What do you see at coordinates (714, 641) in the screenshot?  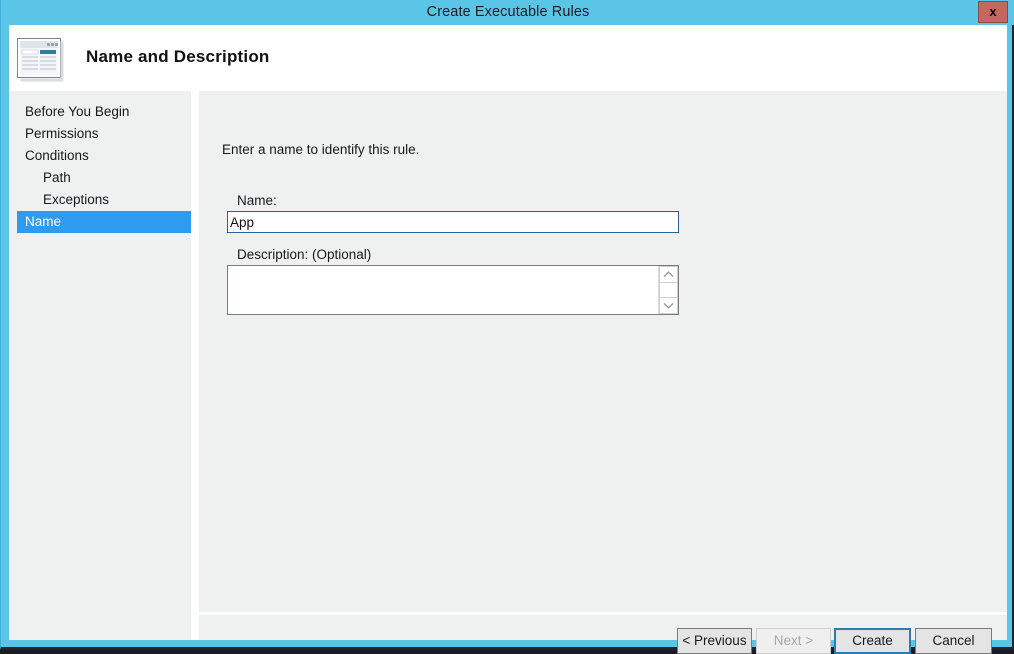 I see `previous-button: < Previous` at bounding box center [714, 641].